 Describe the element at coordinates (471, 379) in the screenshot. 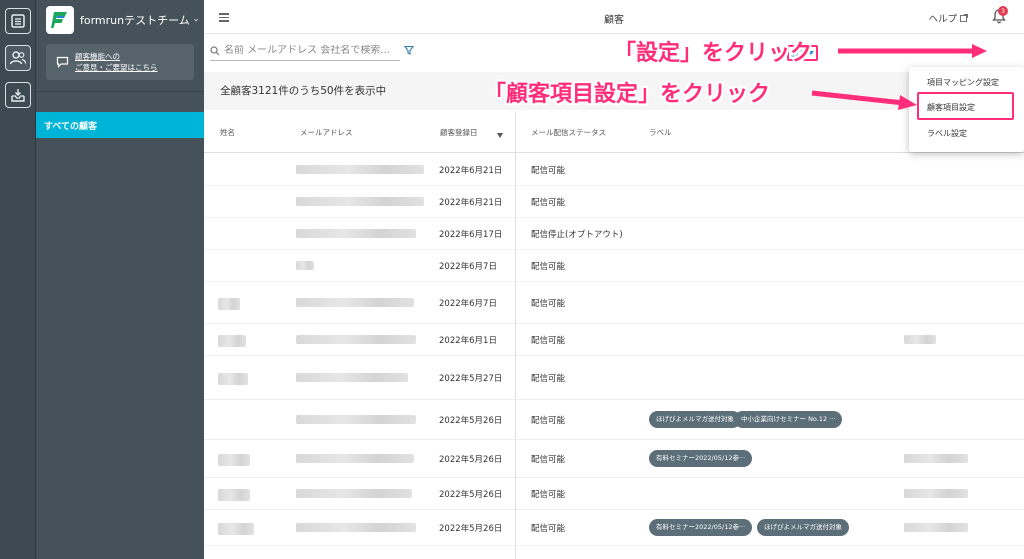

I see `registered-date: 2022年5月27日` at that location.